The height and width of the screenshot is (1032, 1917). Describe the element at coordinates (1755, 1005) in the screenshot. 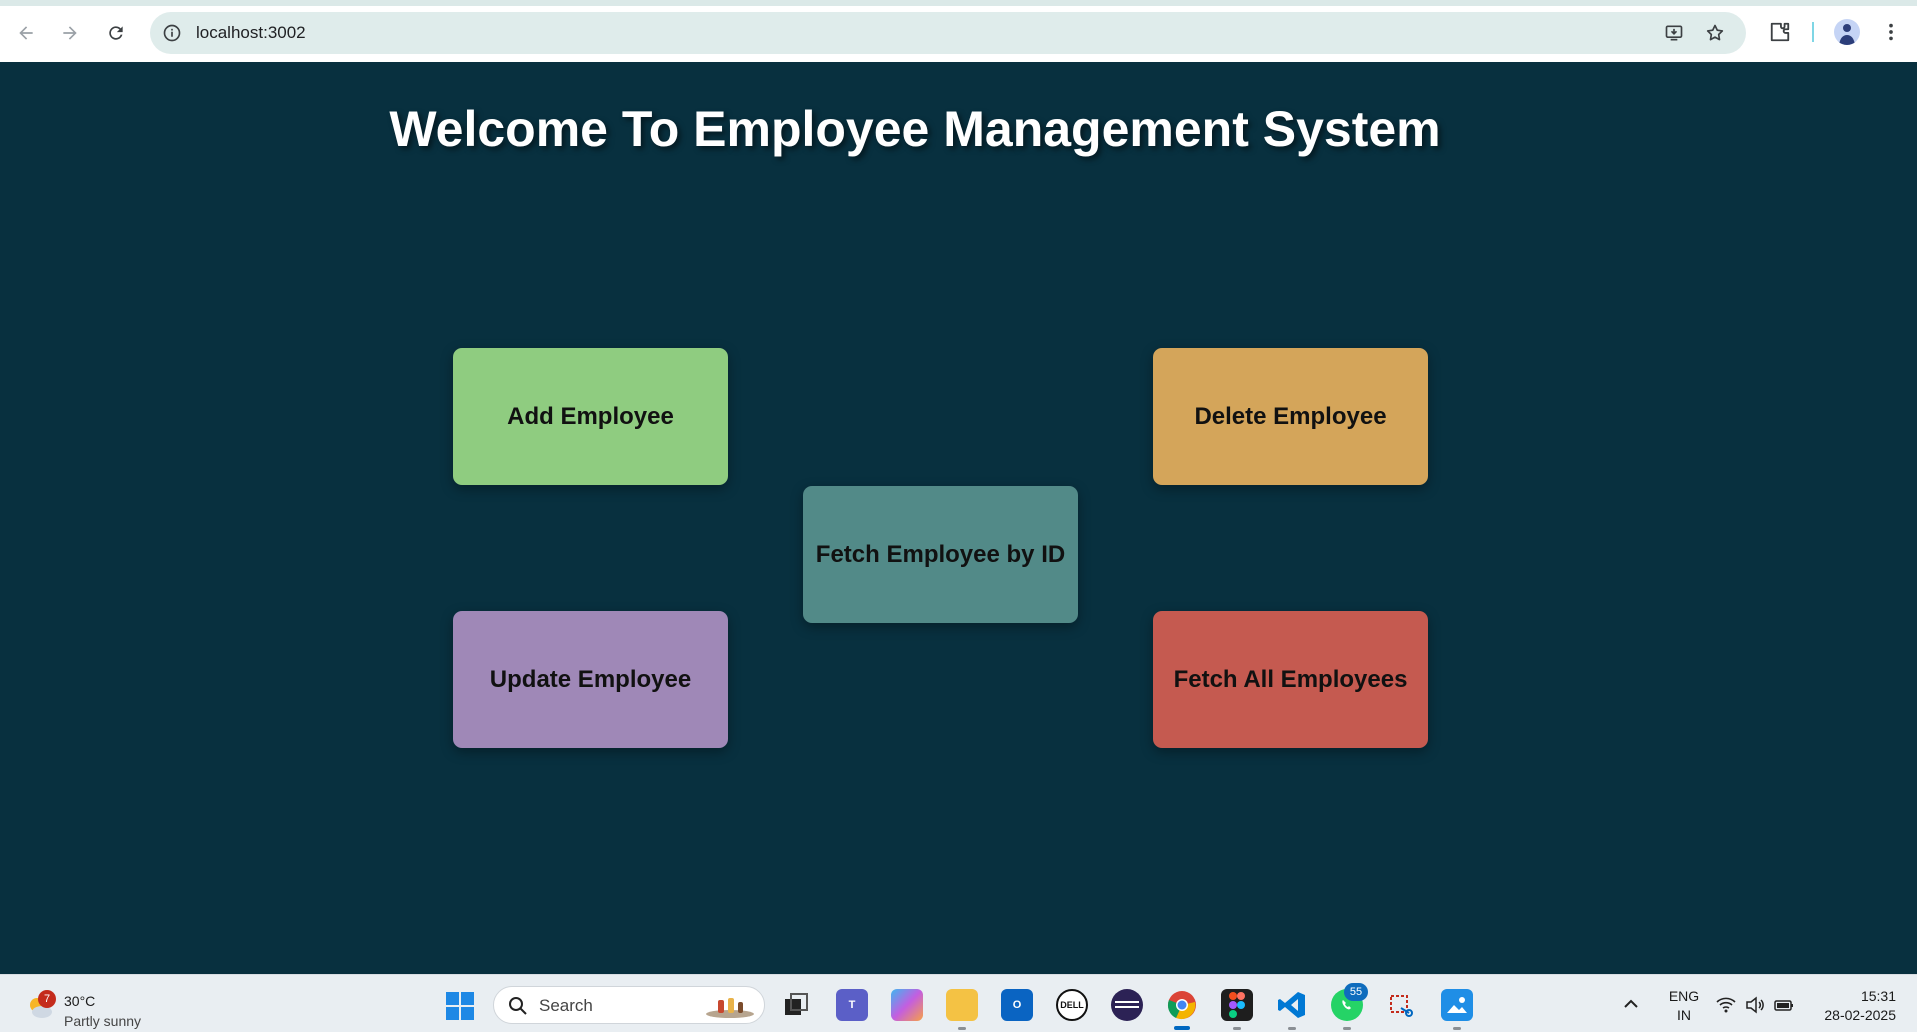

I see `volume-icon` at that location.